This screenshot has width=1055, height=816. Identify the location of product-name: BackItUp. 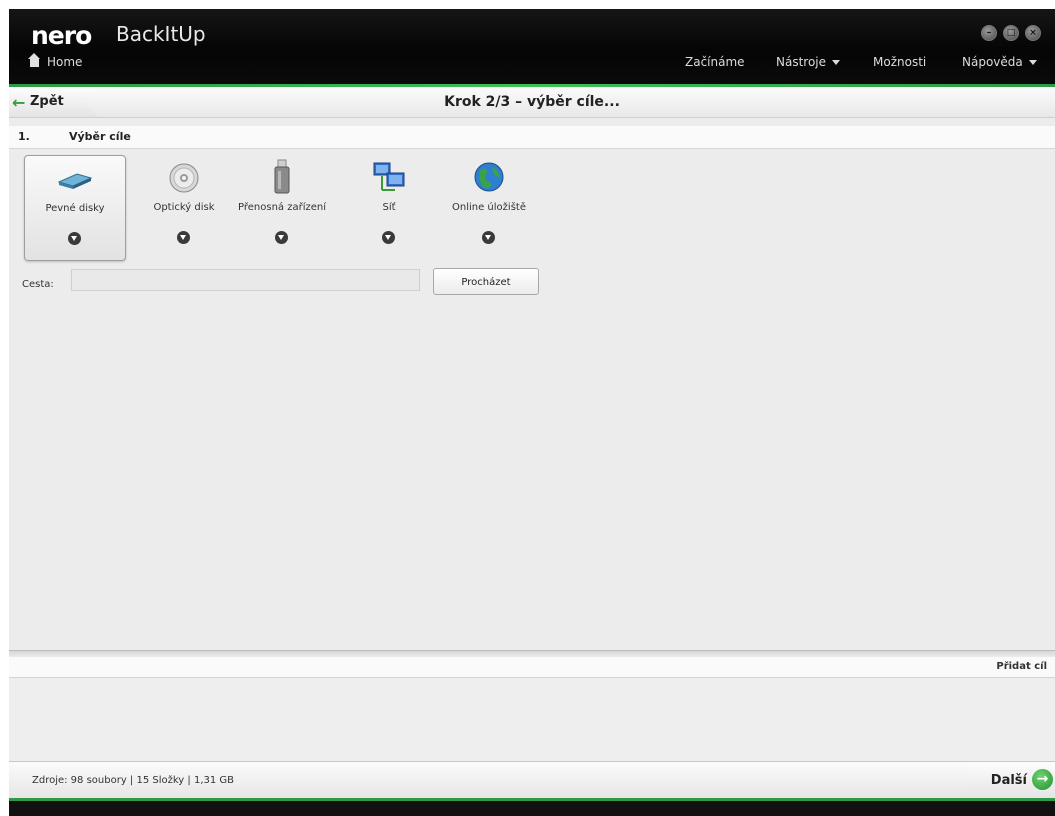
(161, 34).